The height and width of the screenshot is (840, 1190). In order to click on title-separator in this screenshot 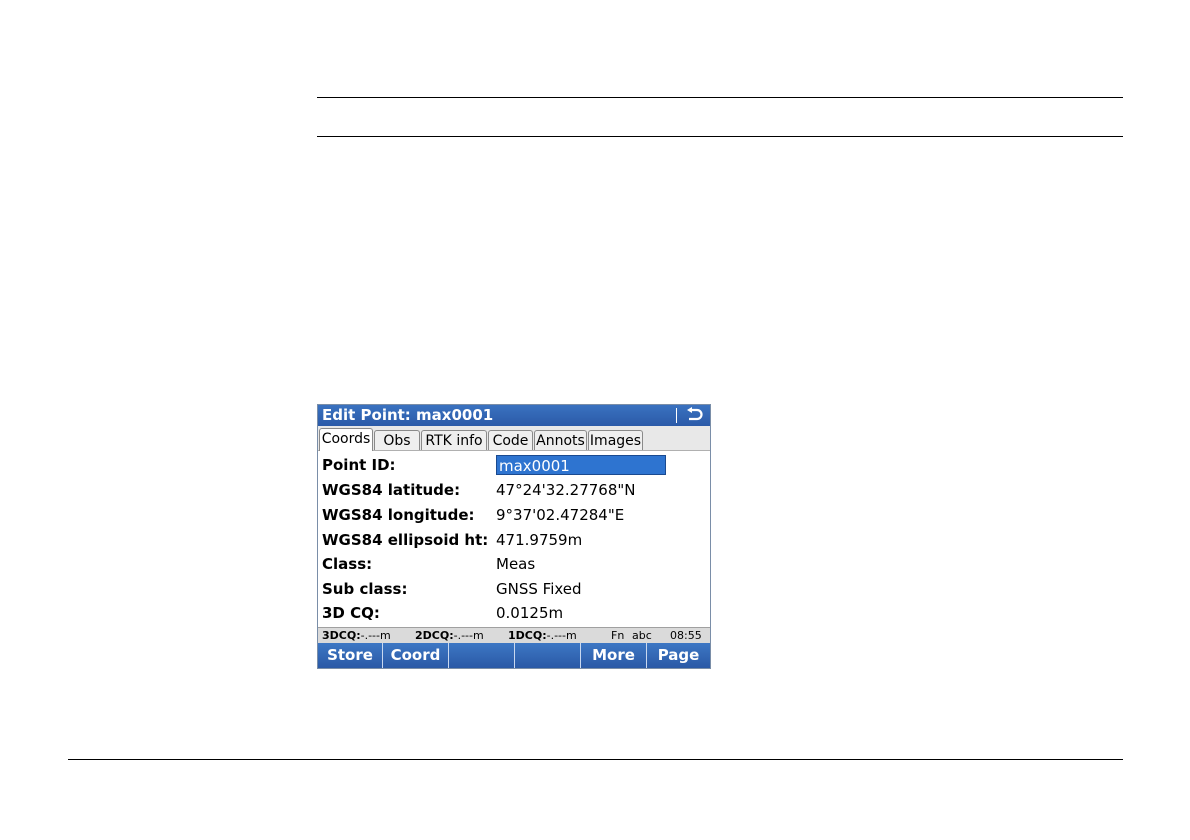, I will do `click(676, 415)`.